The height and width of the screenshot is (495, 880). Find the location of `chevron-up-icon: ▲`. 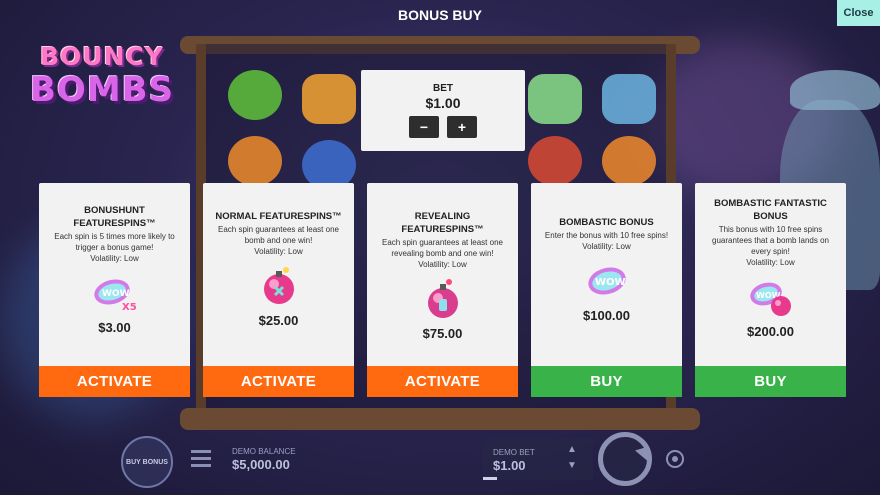

chevron-up-icon: ▲ is located at coordinates (574, 450).